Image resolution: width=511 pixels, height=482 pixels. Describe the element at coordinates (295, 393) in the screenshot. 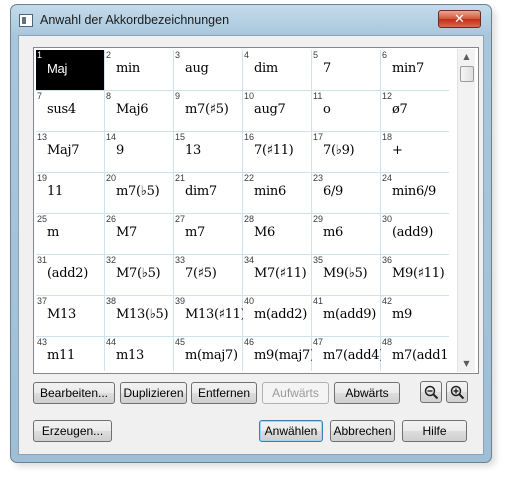

I see `move-up-button: Aufwärts` at that location.